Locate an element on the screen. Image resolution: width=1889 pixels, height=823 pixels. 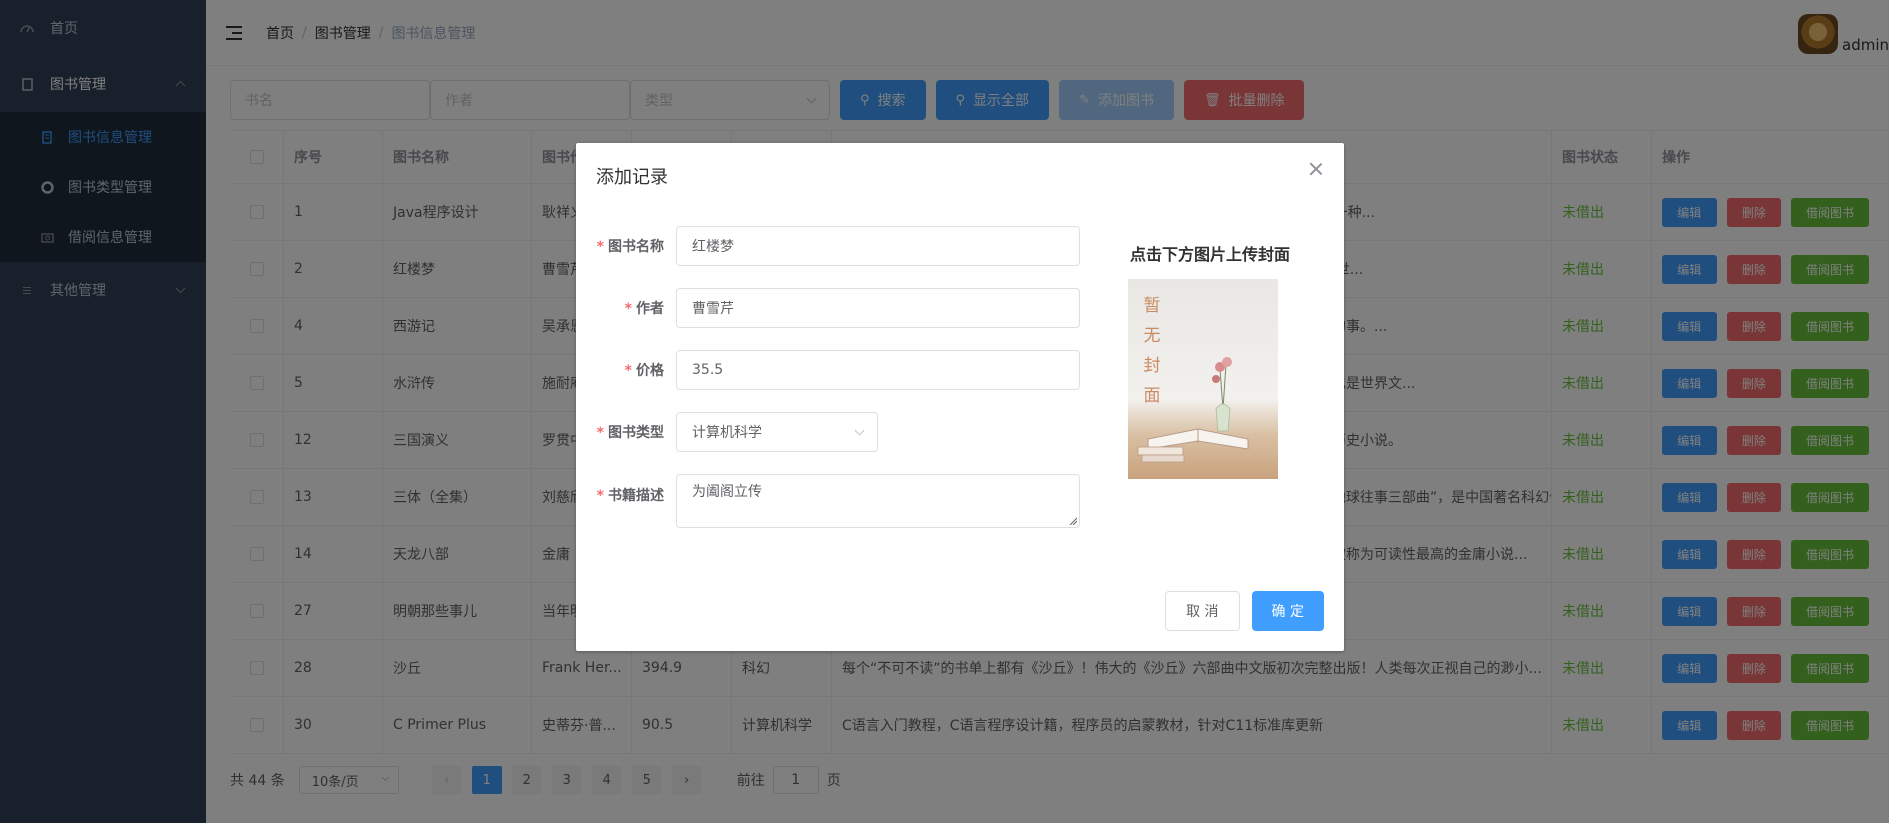
price-field: 35.5 is located at coordinates (878, 370).